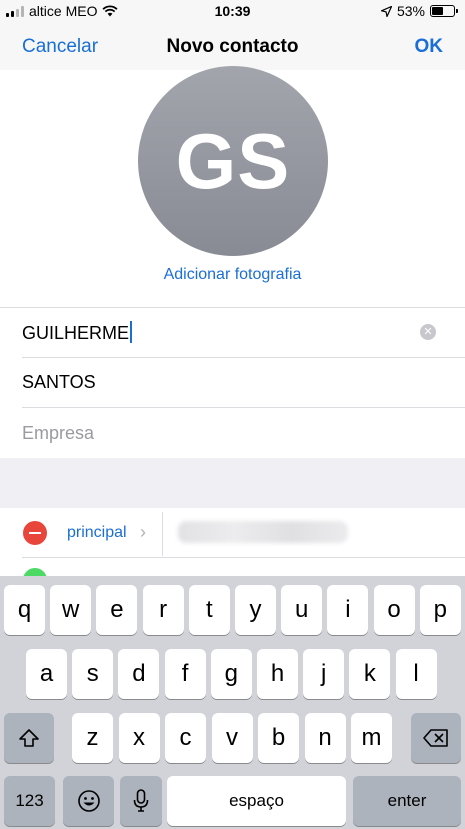 This screenshot has width=465, height=829. Describe the element at coordinates (185, 738) in the screenshot. I see `key-c: c` at that location.